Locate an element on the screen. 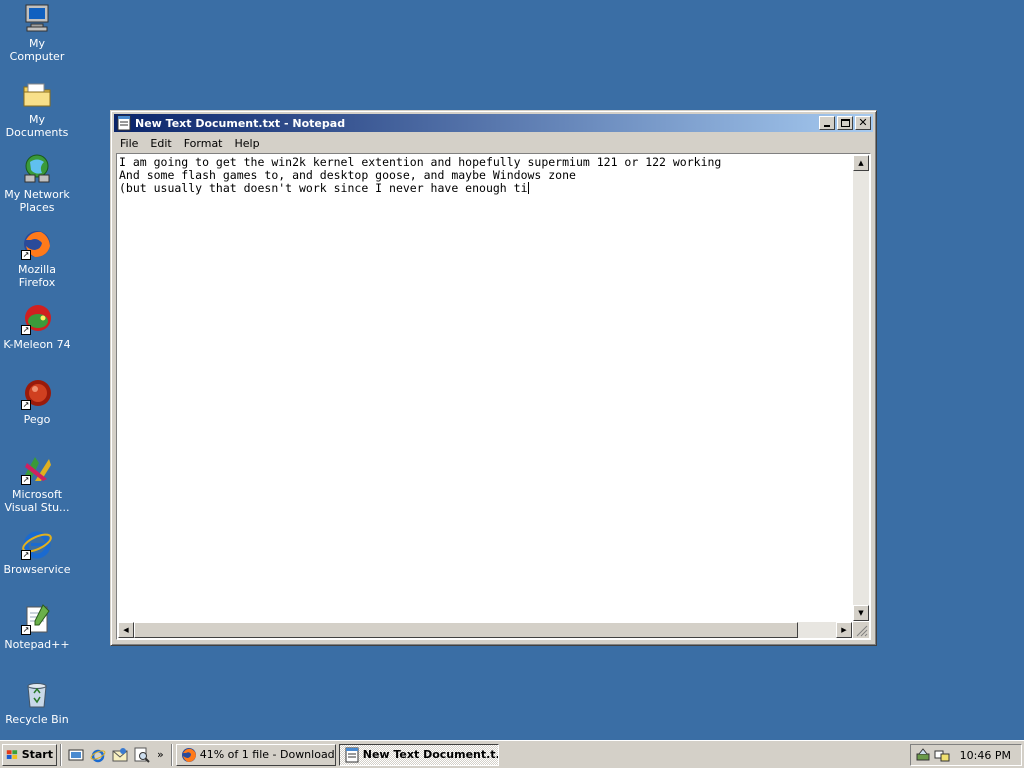 This screenshot has width=1024, height=768. desktop-icon-pego: ↗ Pego is located at coordinates (37, 402).